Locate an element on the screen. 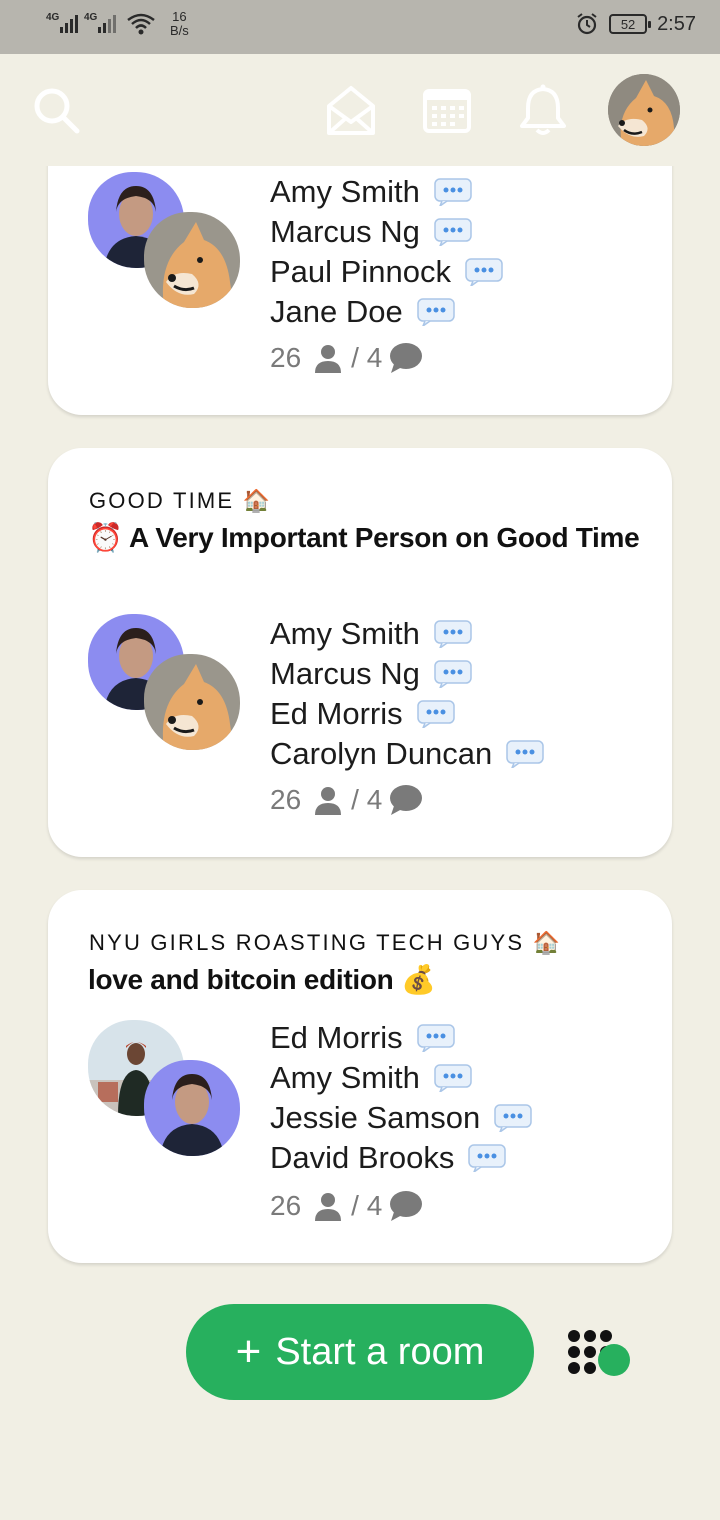 This screenshot has height=1520, width=720. status-bar: 4G 4G 16 B/s 52 2:57 is located at coordinates (360, 27).